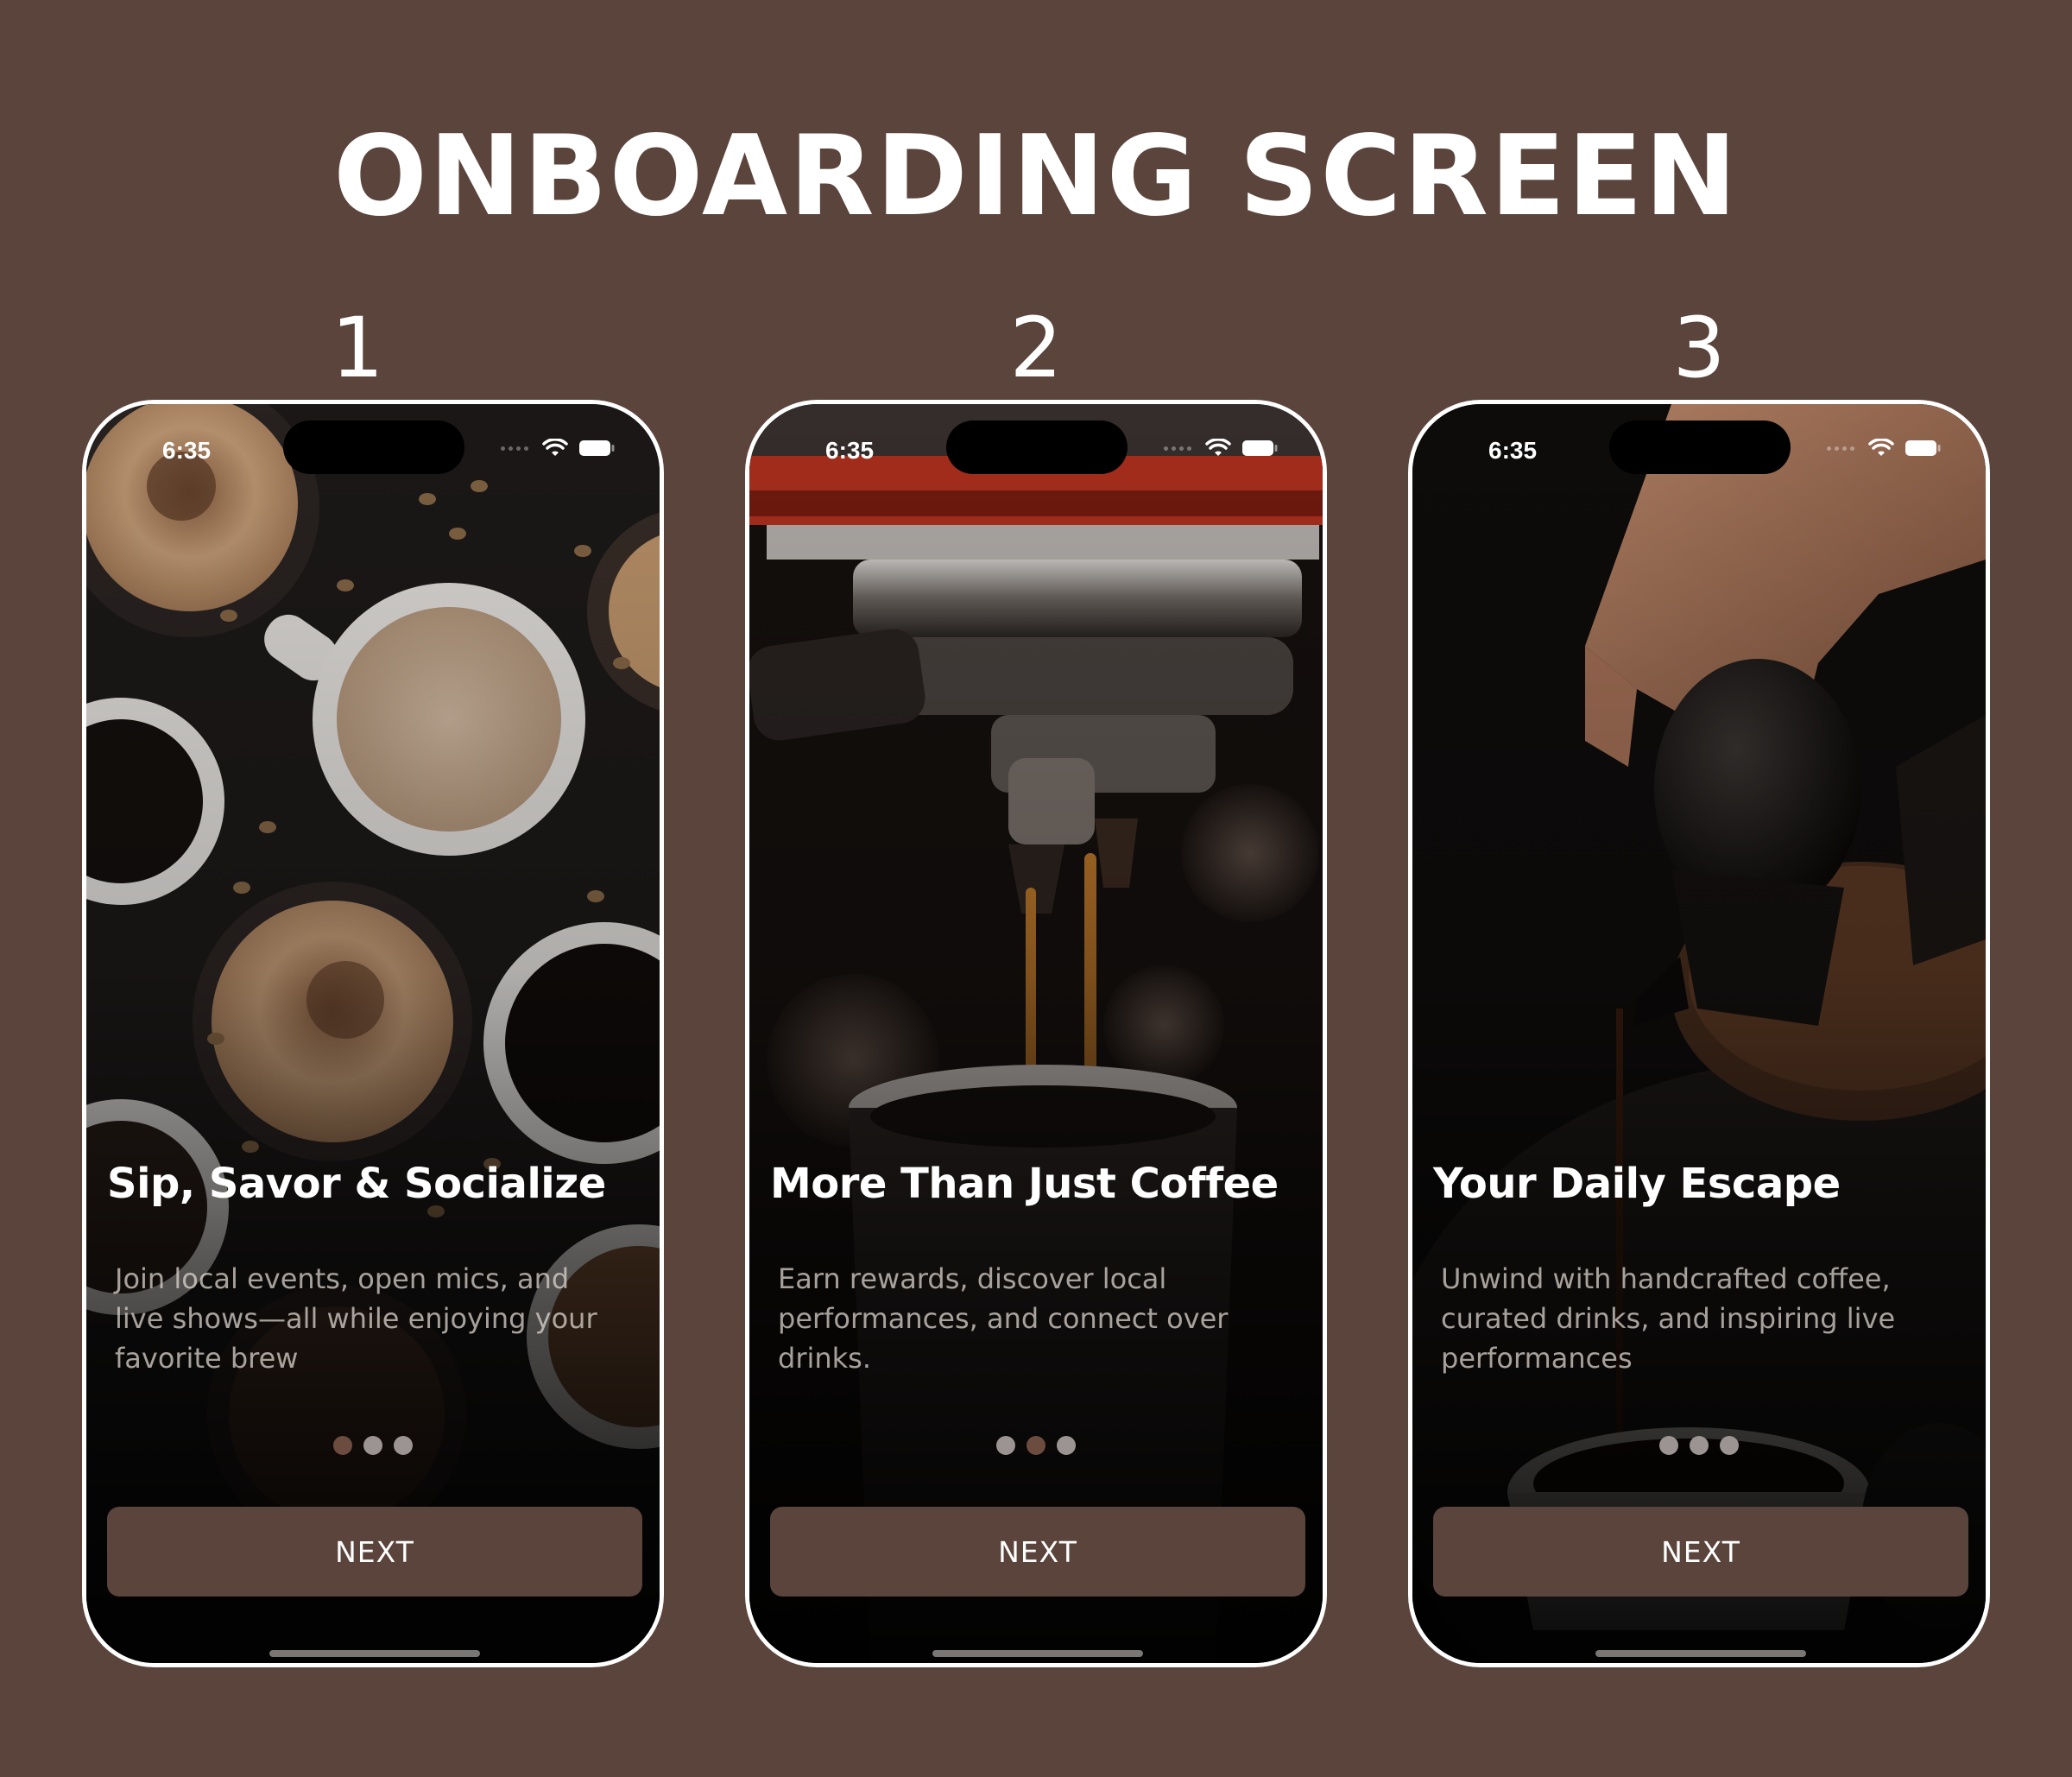 This screenshot has height=1777, width=2072. Describe the element at coordinates (1024, 1184) in the screenshot. I see `slide-title: More Than Just Coffee` at that location.